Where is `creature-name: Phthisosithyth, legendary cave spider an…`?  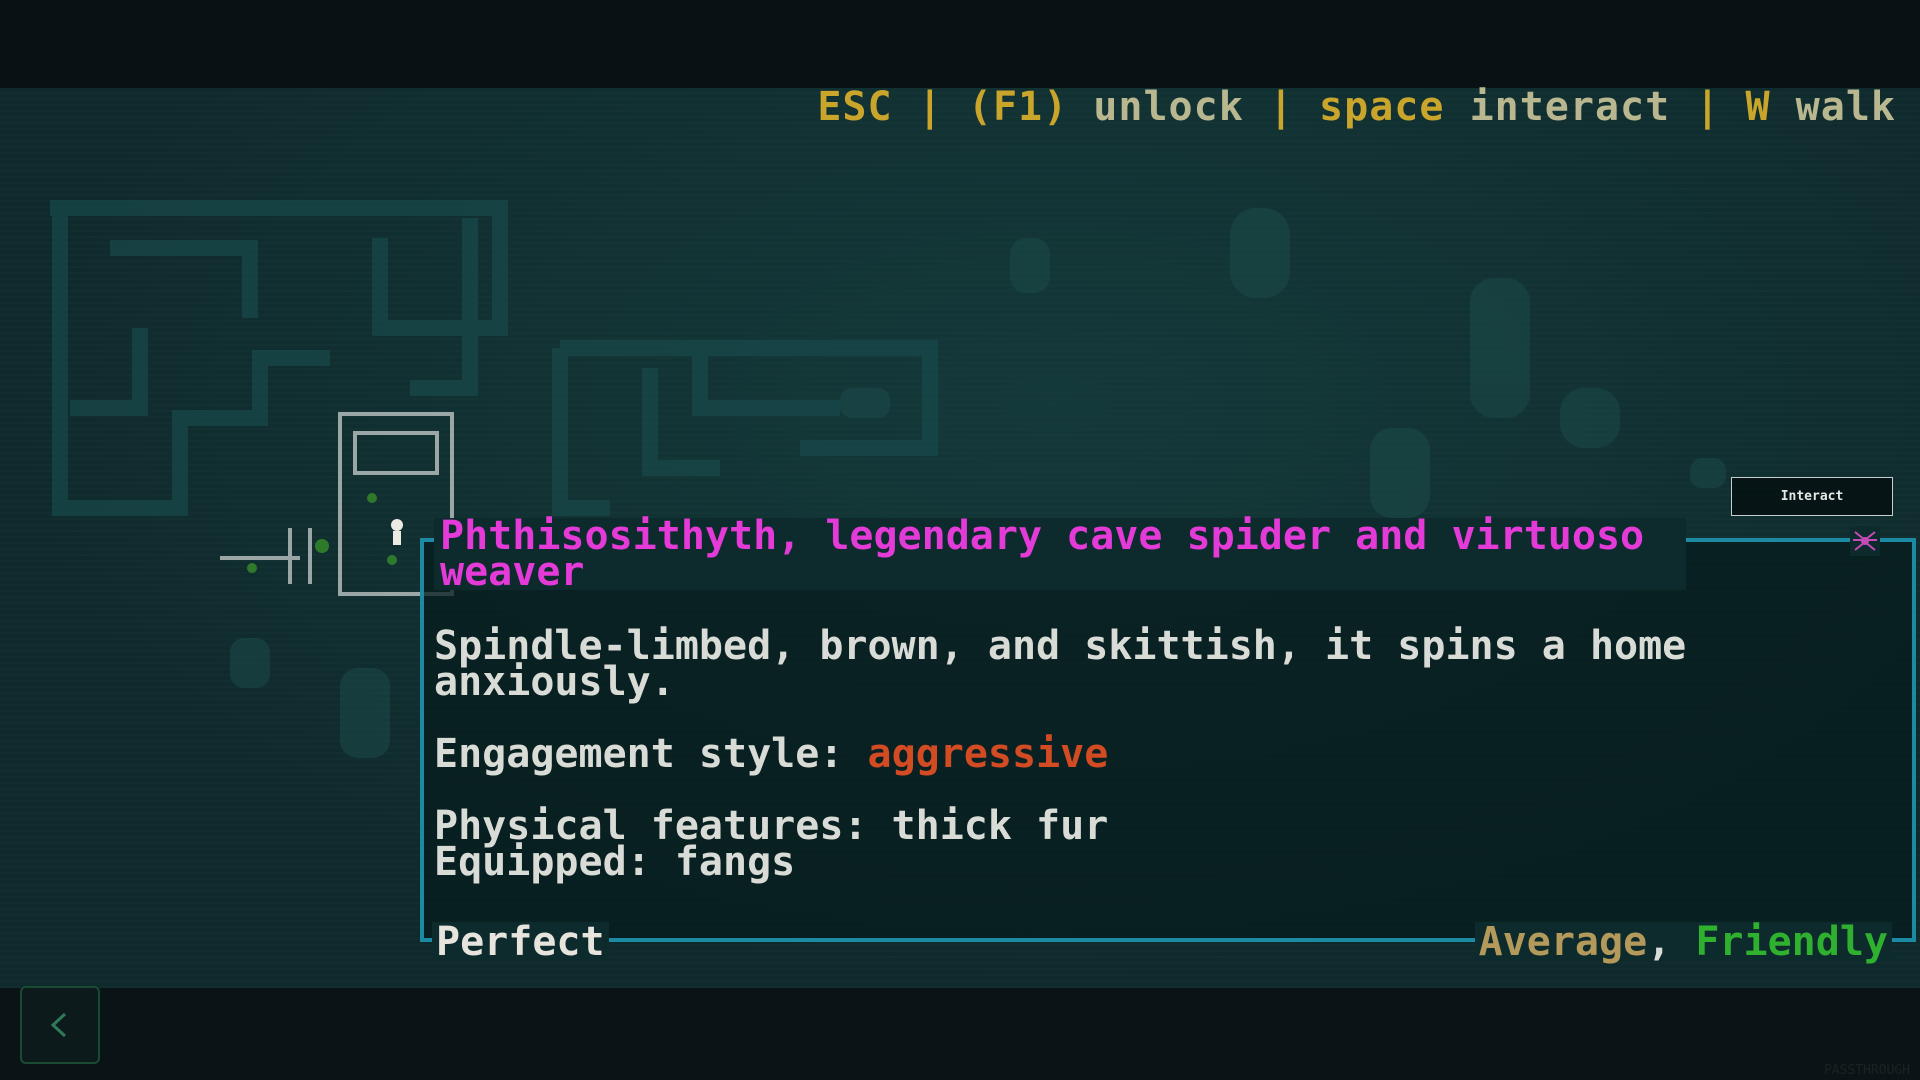
creature-name: Phthisosithyth, legendary cave spider an… is located at coordinates (1060, 554).